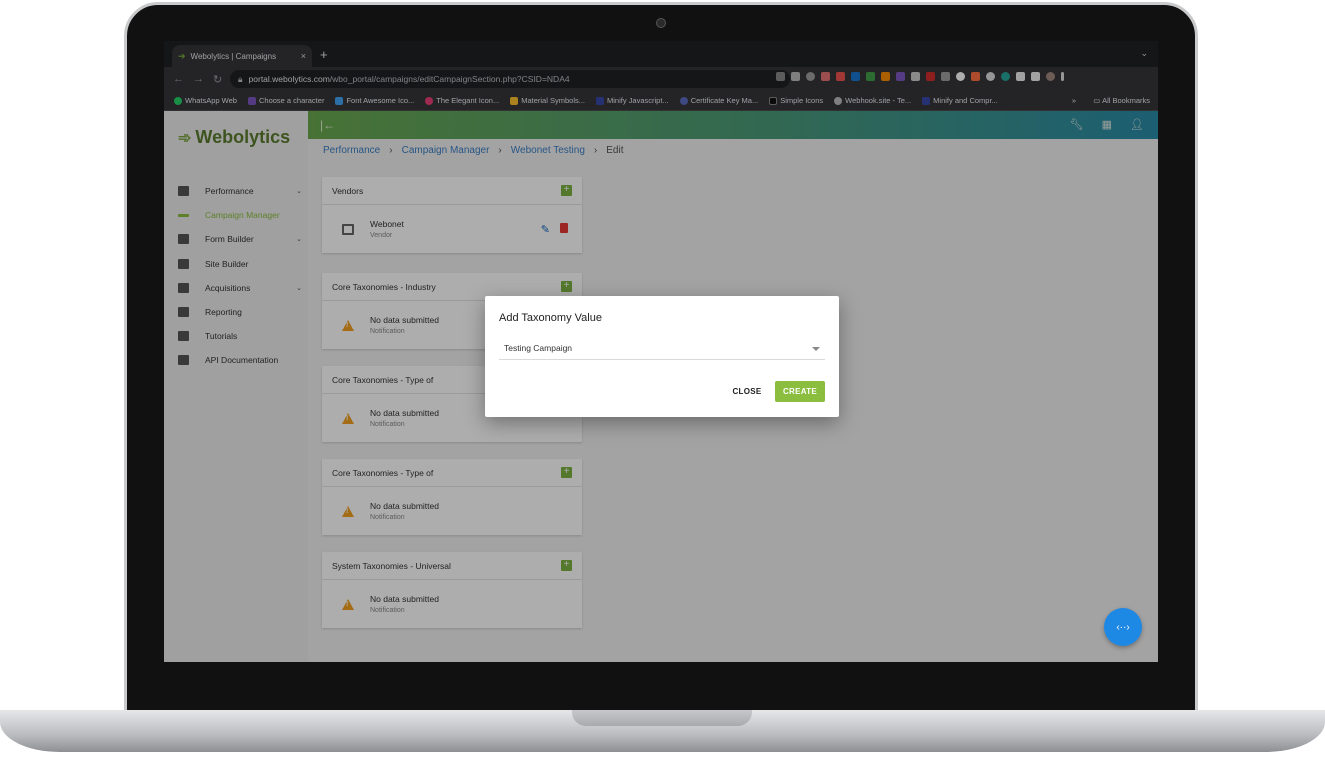  What do you see at coordinates (662, 718) in the screenshot?
I see `laptop-notch` at bounding box center [662, 718].